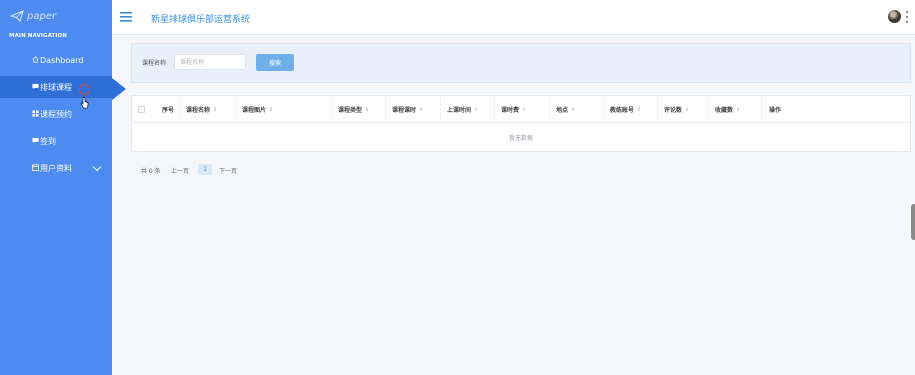 This screenshot has height=375, width=915. I want to click on app-logo: paper, so click(33, 16).